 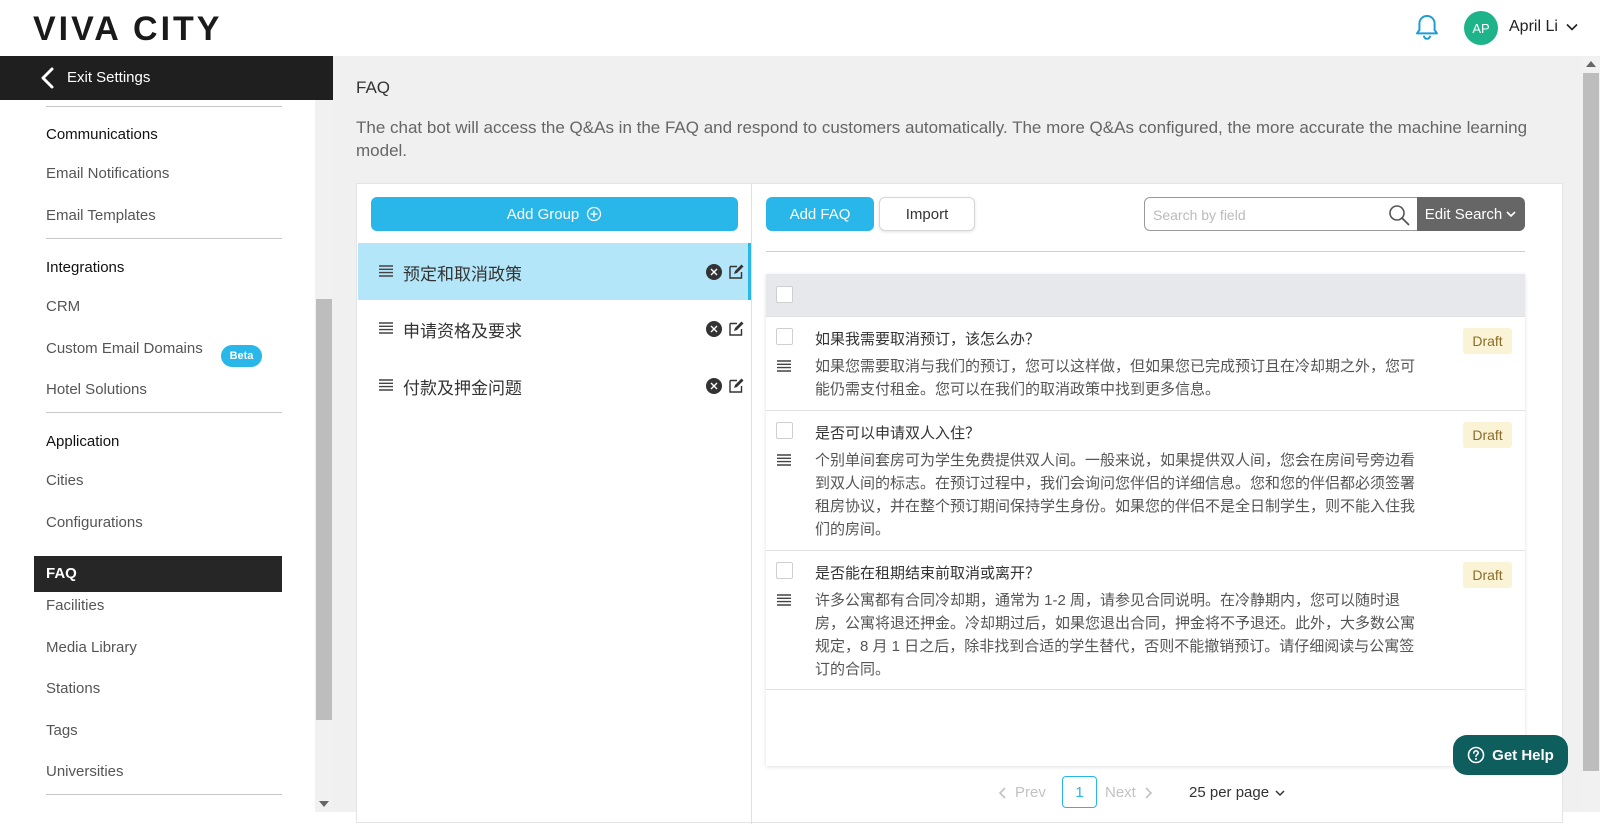 I want to click on sidebar-item-universities: Universities, so click(x=85, y=771).